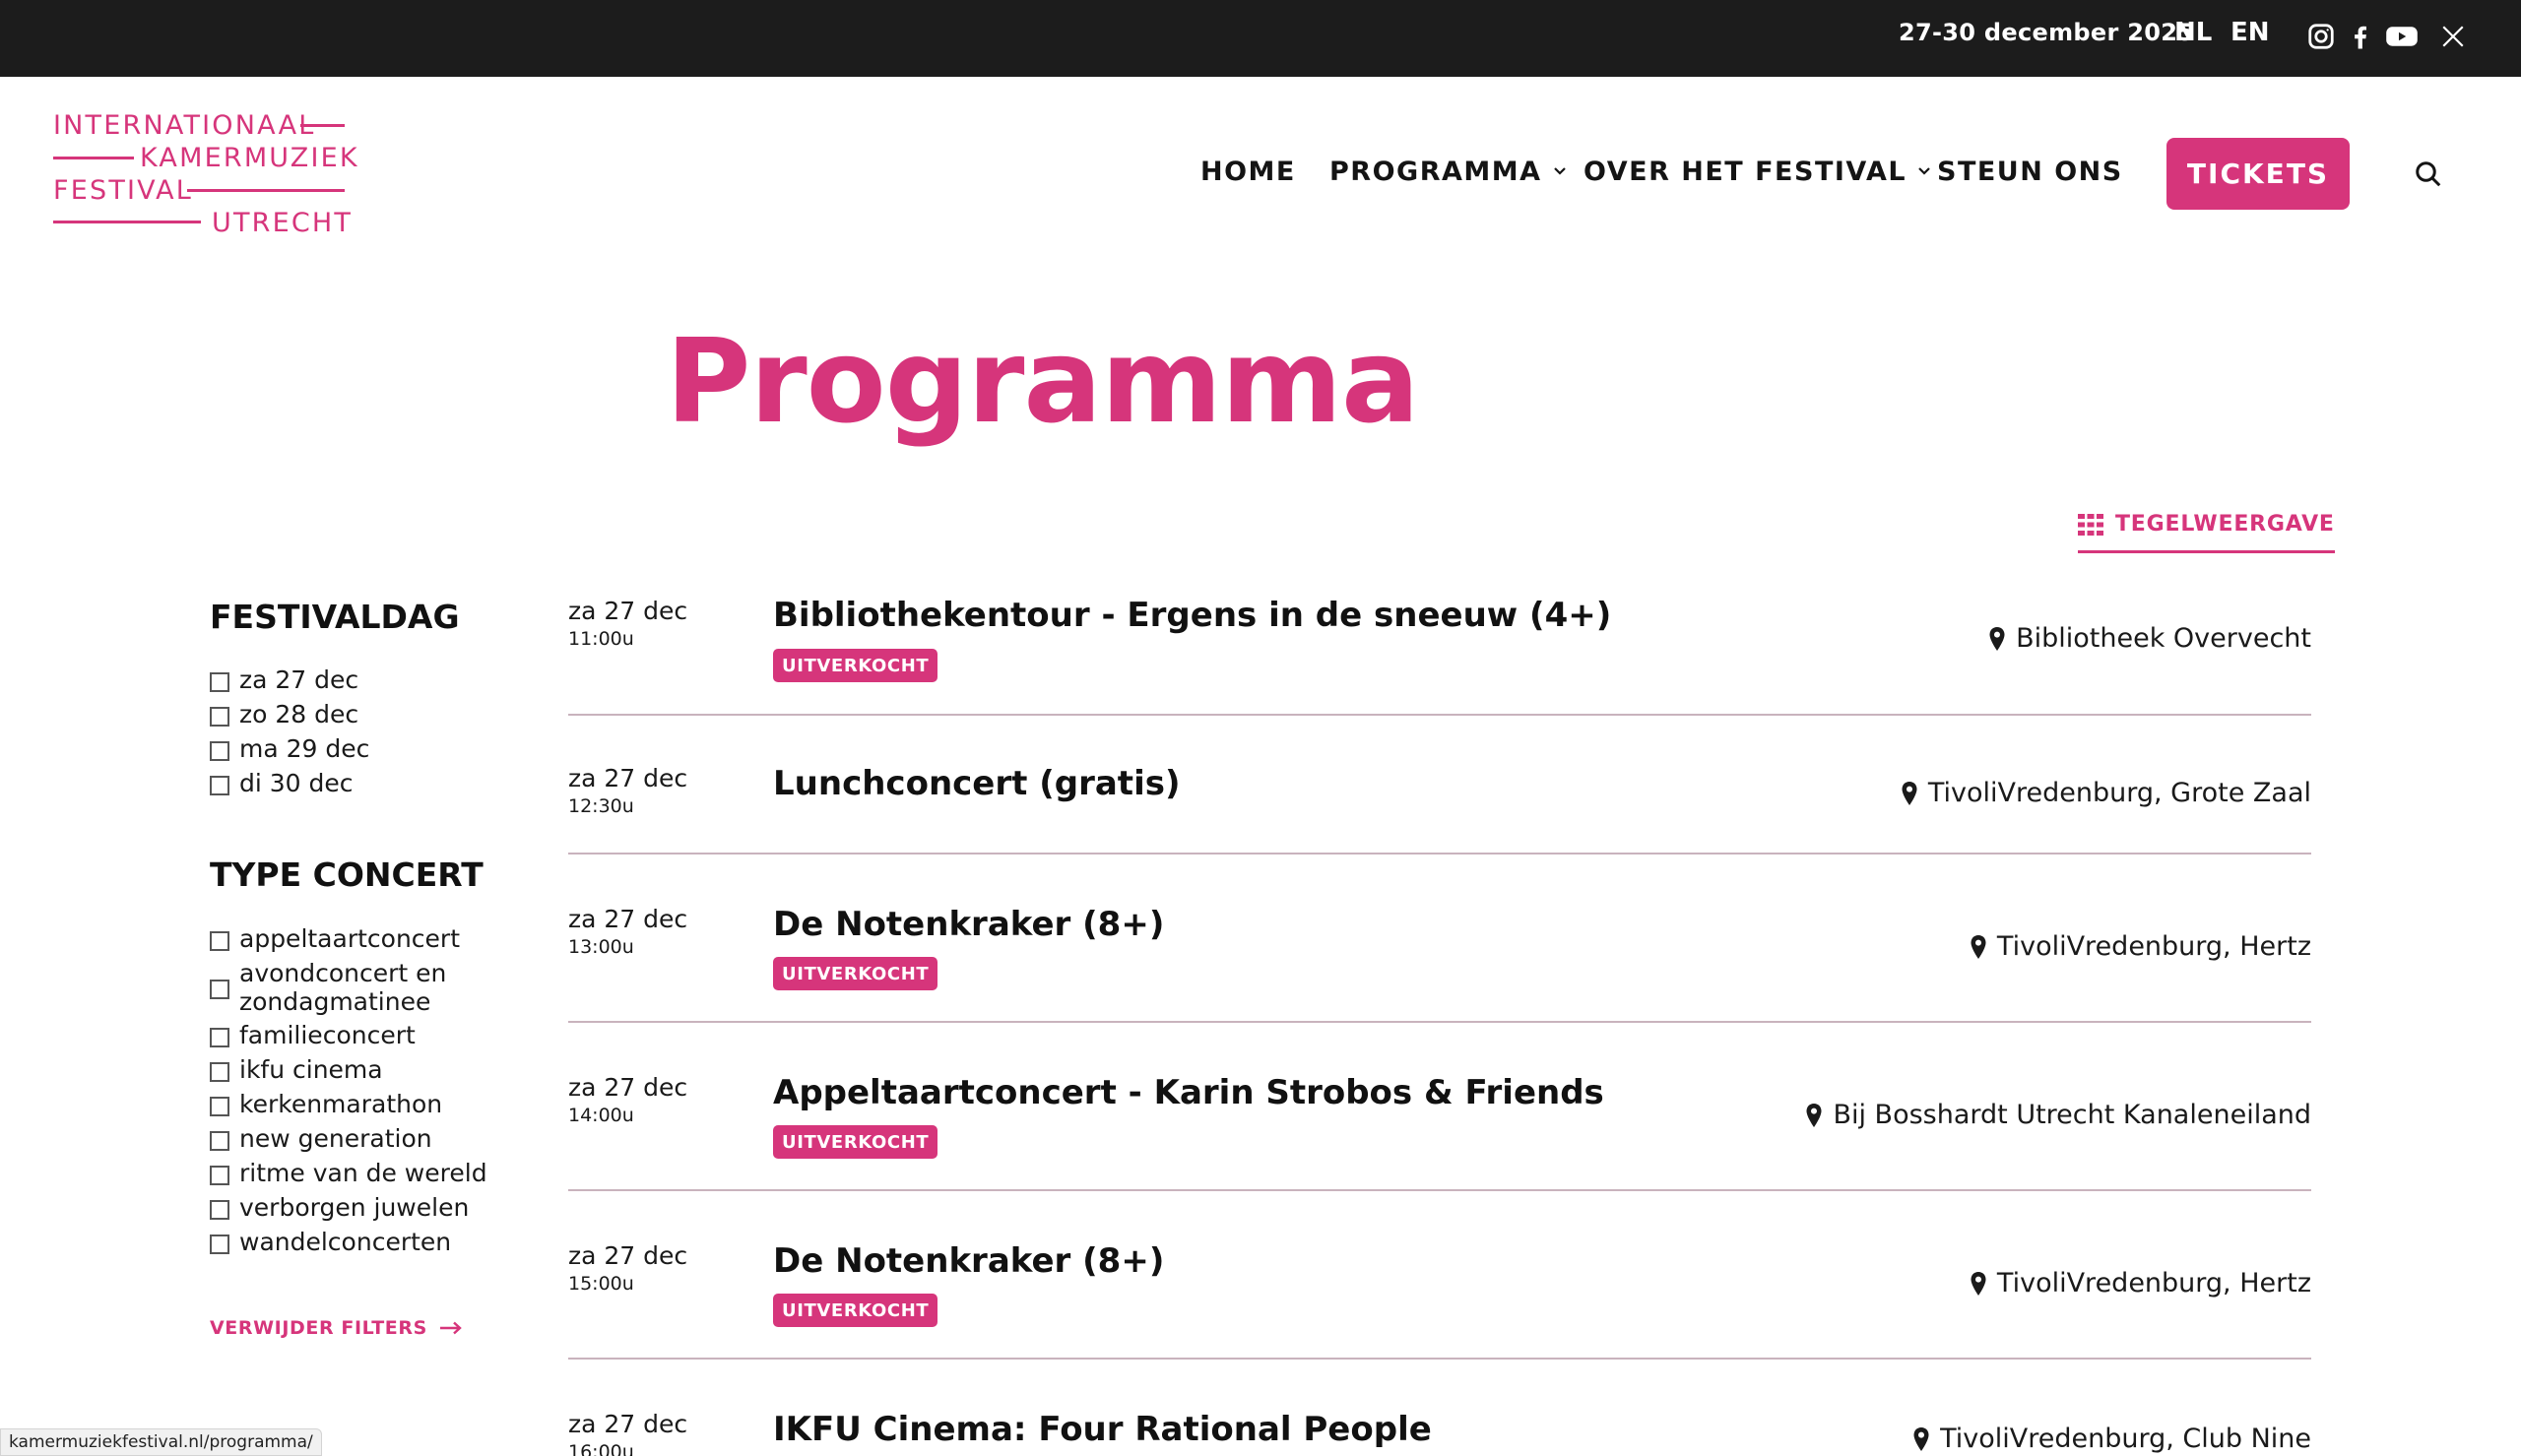 This screenshot has width=2521, height=1456. I want to click on filter-type-ritme-van-de-wereld: ritme van de wereld, so click(348, 1173).